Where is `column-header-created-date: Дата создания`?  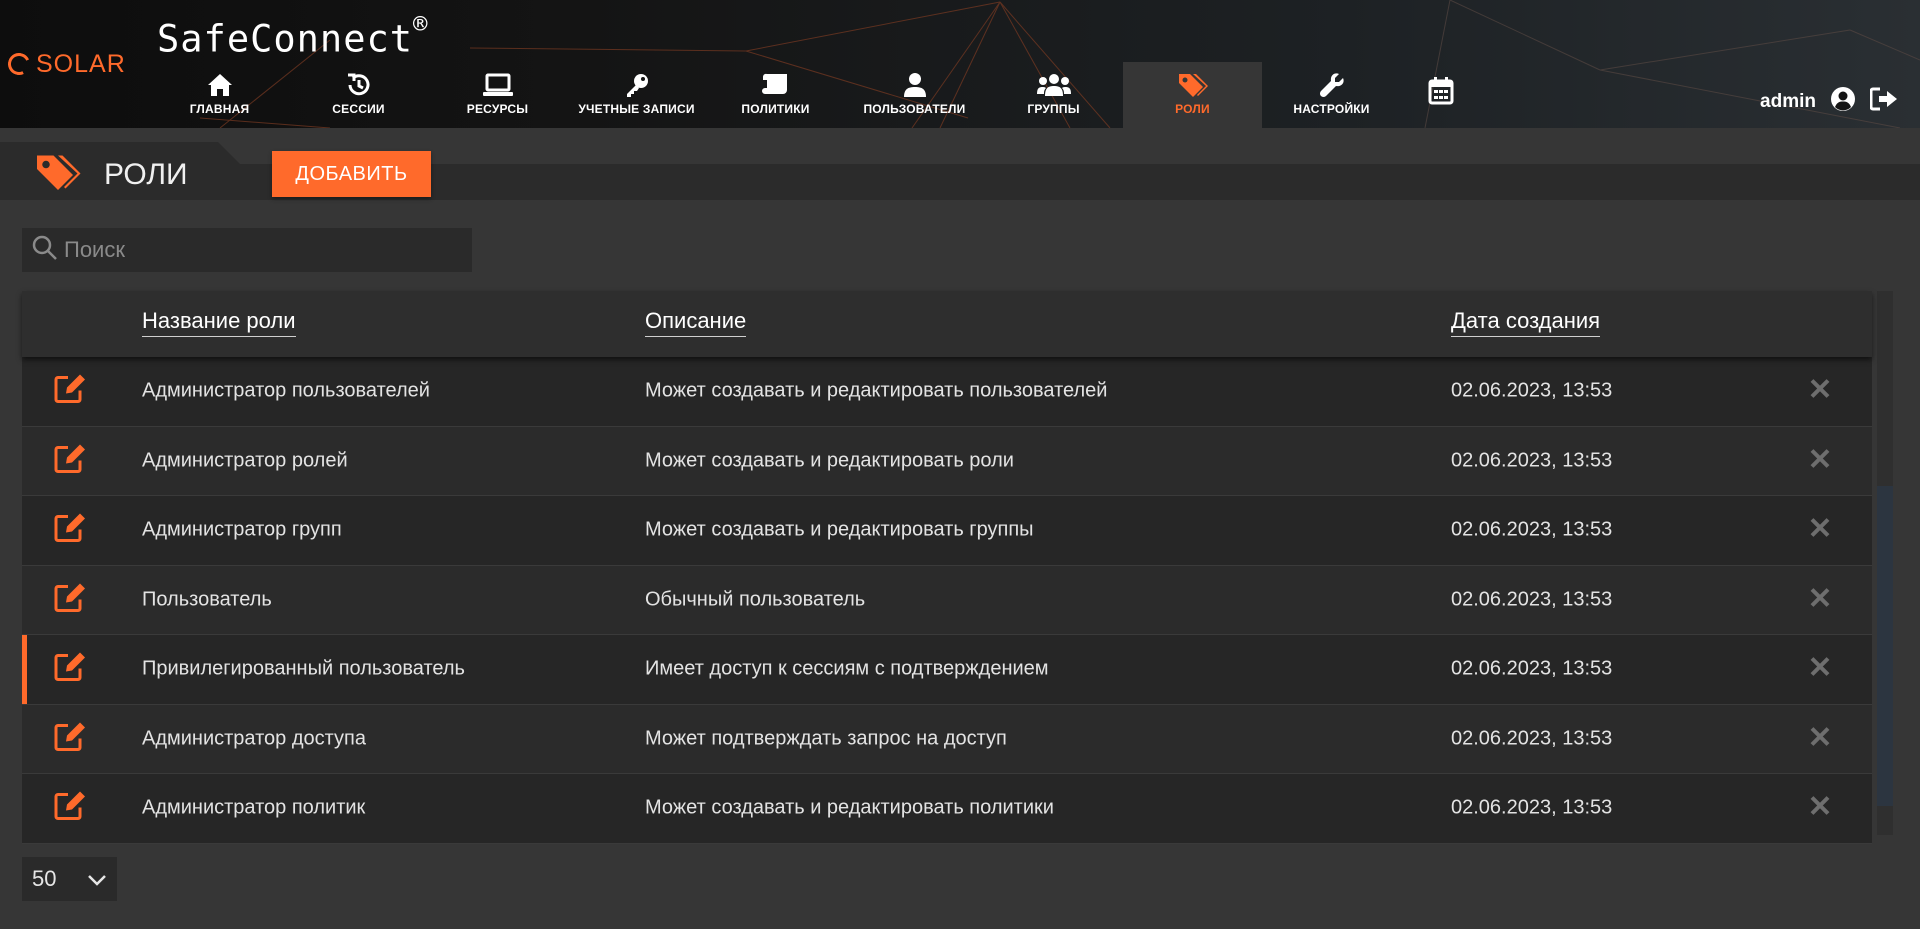 column-header-created-date: Дата создания is located at coordinates (1526, 322).